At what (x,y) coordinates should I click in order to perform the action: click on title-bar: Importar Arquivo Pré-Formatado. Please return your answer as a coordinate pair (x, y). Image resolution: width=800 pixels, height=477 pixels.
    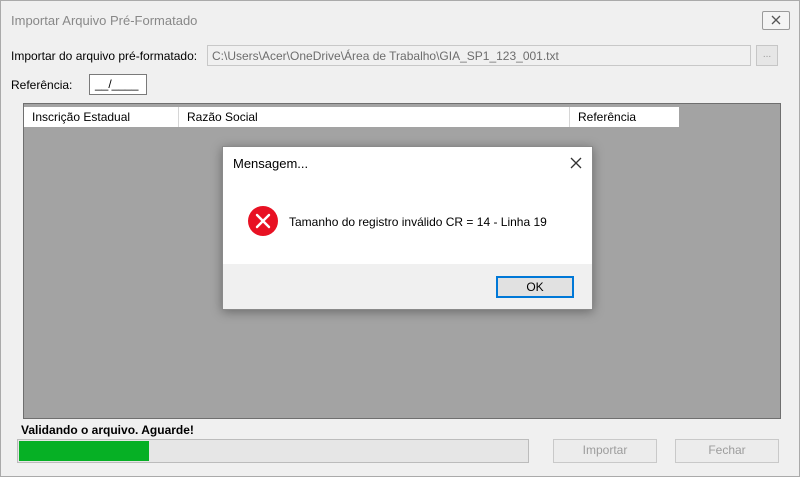
    Looking at the image, I should click on (400, 21).